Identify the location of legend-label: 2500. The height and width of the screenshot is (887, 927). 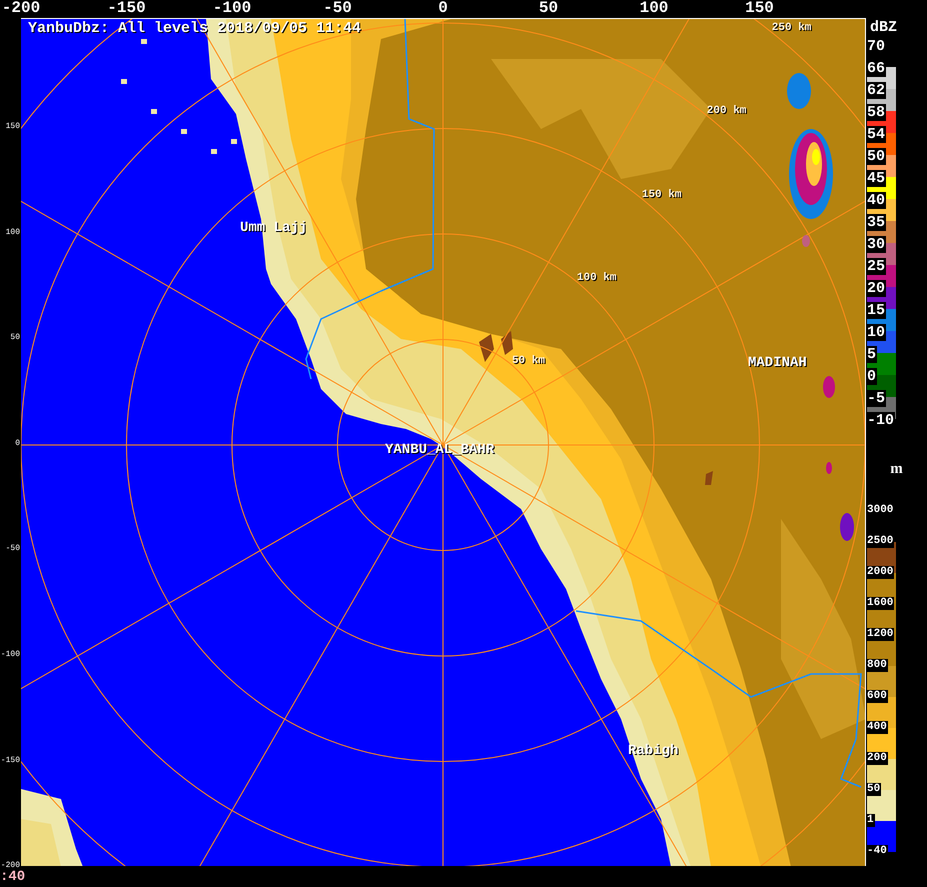
(880, 541).